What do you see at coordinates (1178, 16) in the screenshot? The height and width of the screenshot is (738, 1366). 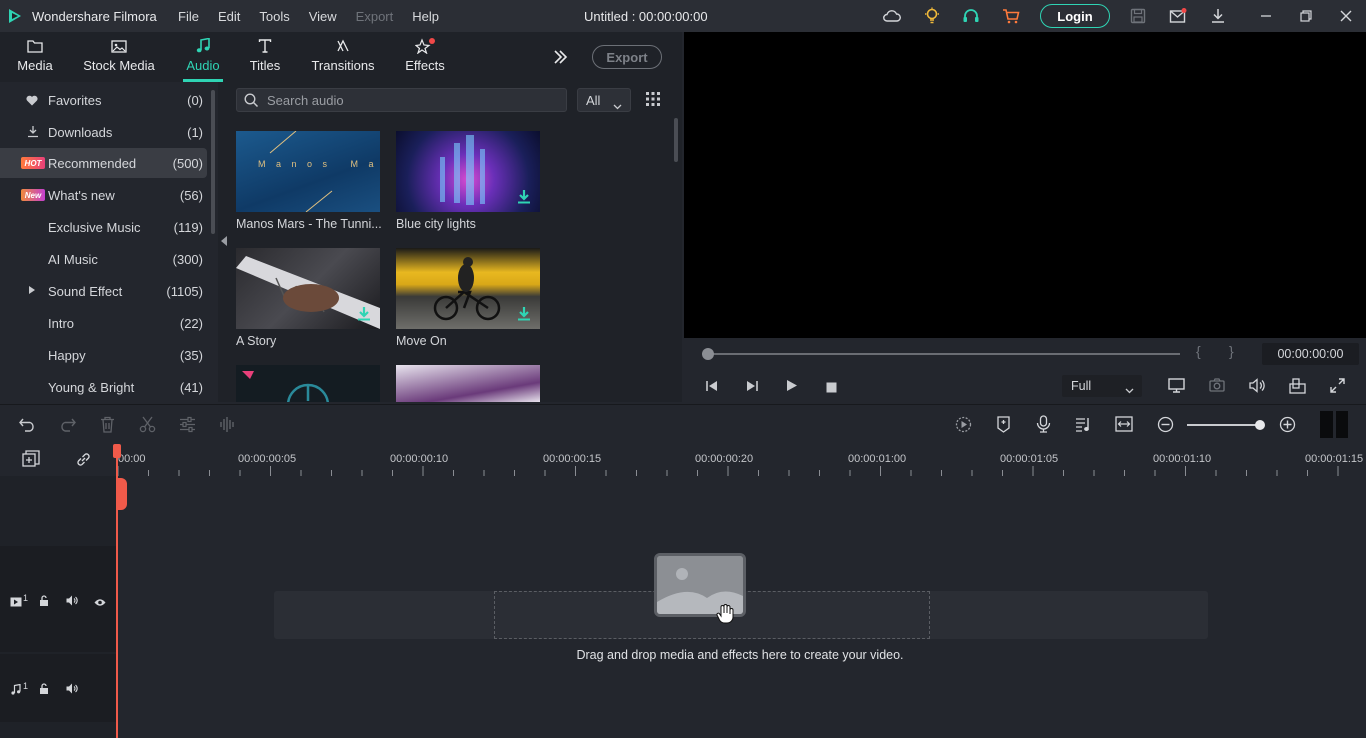 I see `mail-icon` at bounding box center [1178, 16].